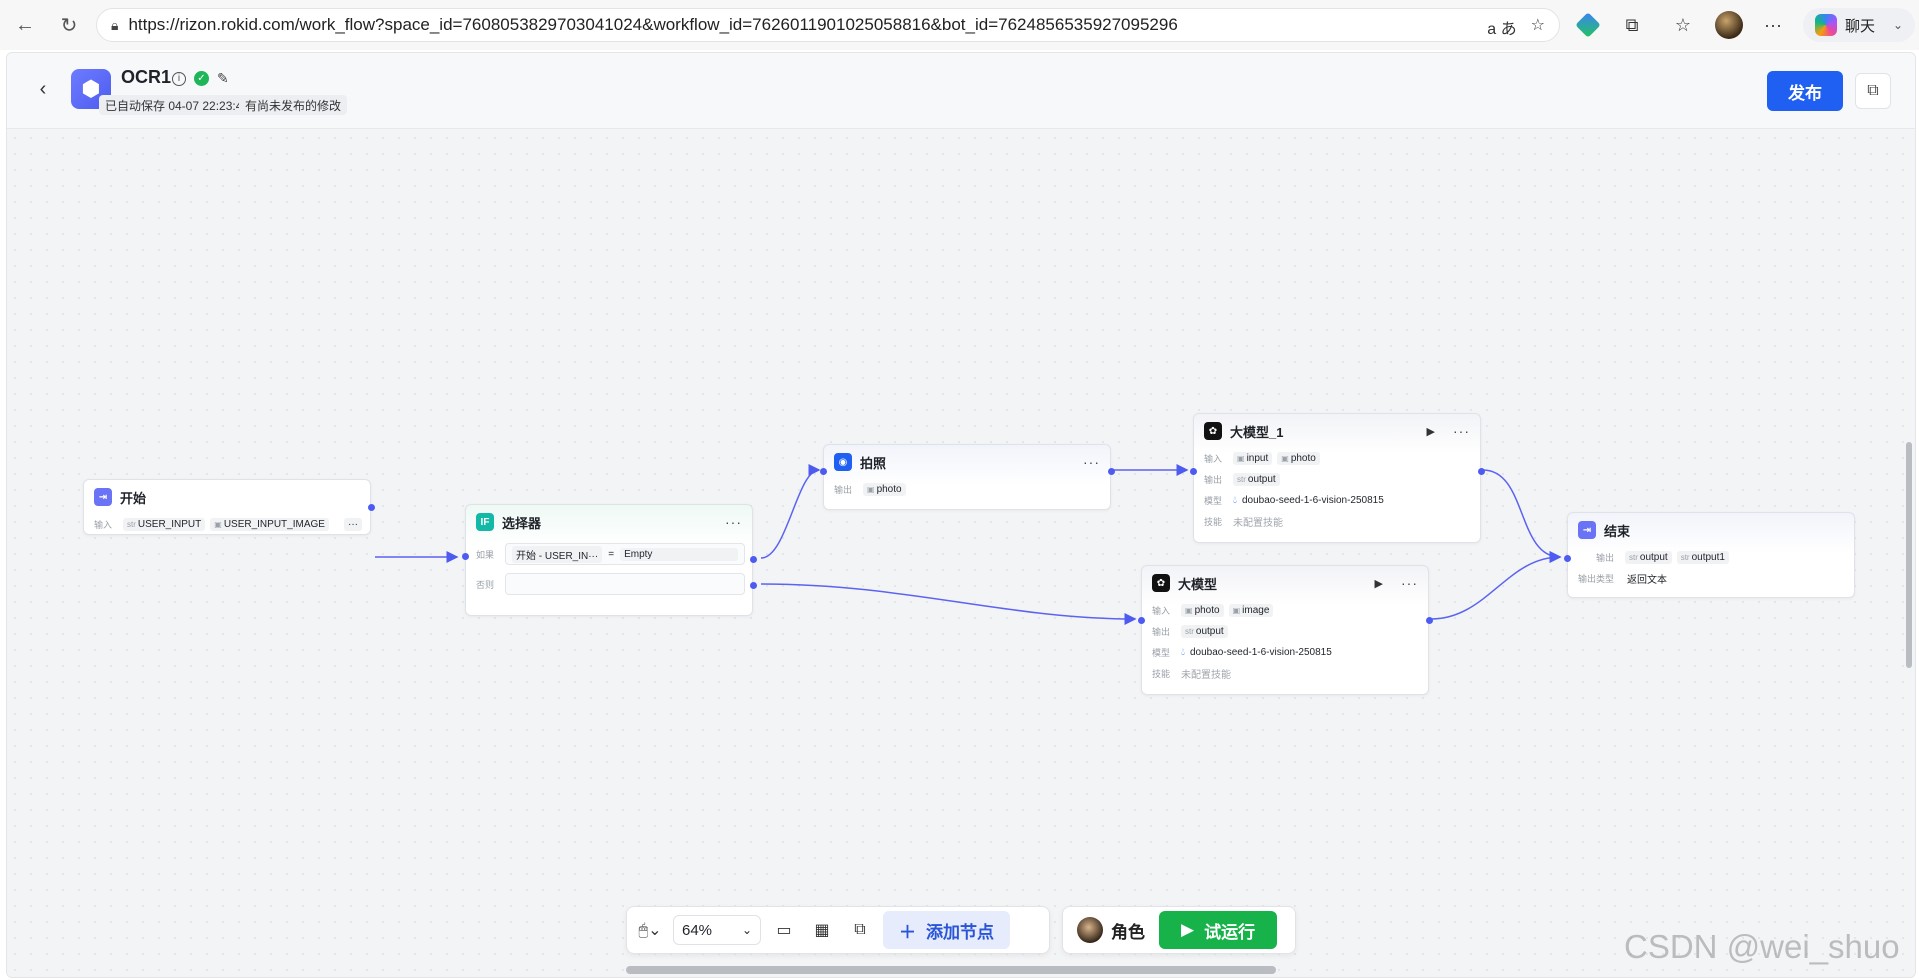 Image resolution: width=1919 pixels, height=980 pixels. I want to click on chat-label: 聊天, so click(1860, 26).